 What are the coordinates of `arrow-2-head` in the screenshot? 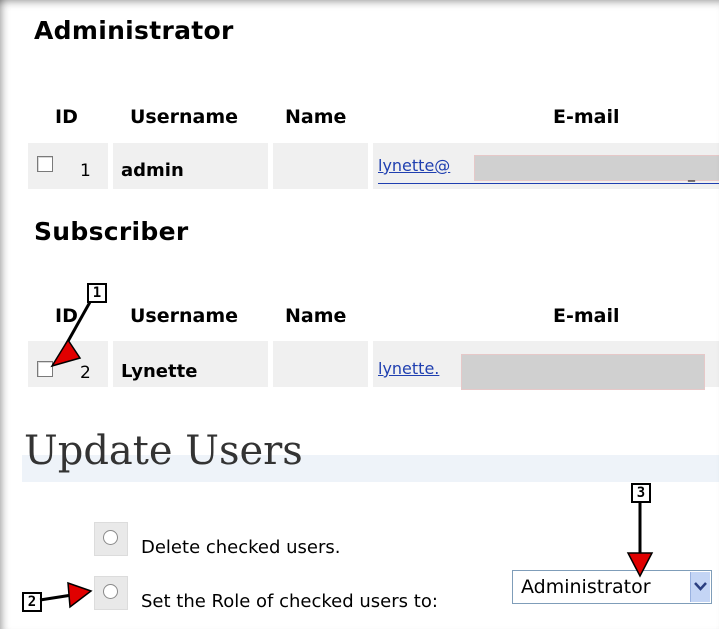 It's located at (80, 595).